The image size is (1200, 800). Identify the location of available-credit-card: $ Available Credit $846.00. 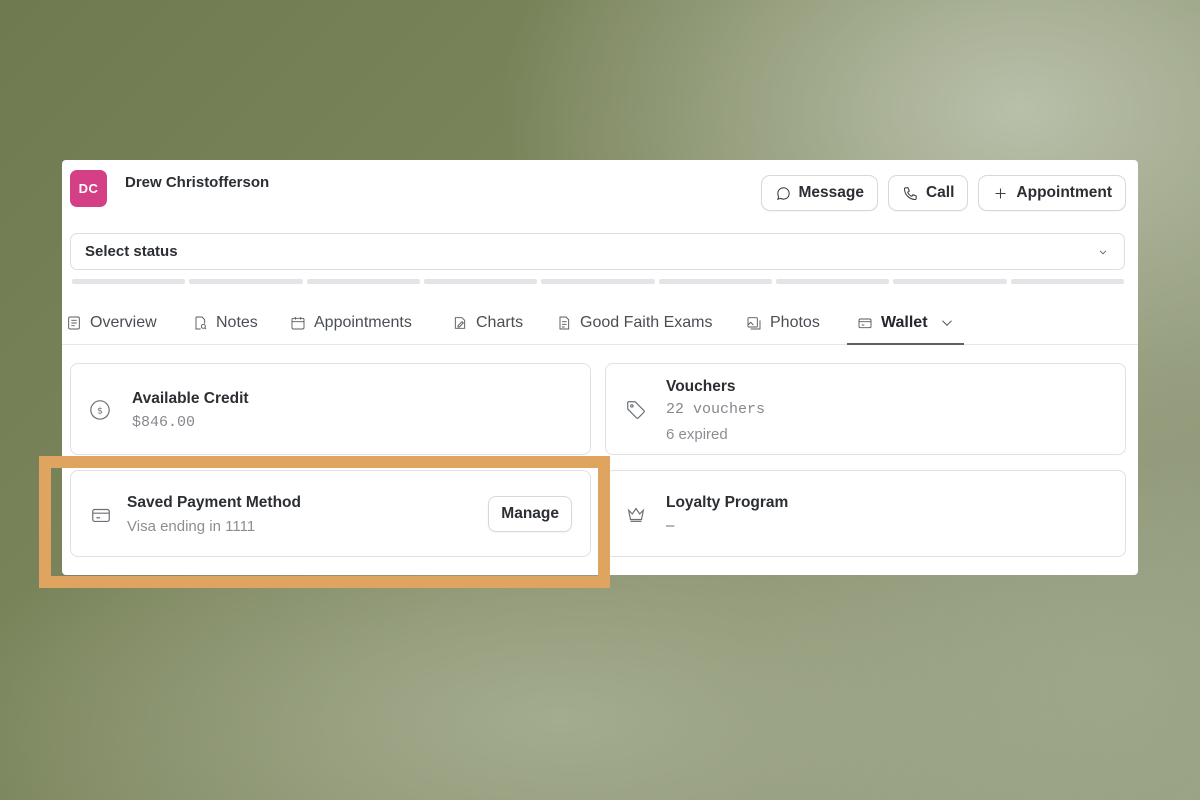
(330, 409).